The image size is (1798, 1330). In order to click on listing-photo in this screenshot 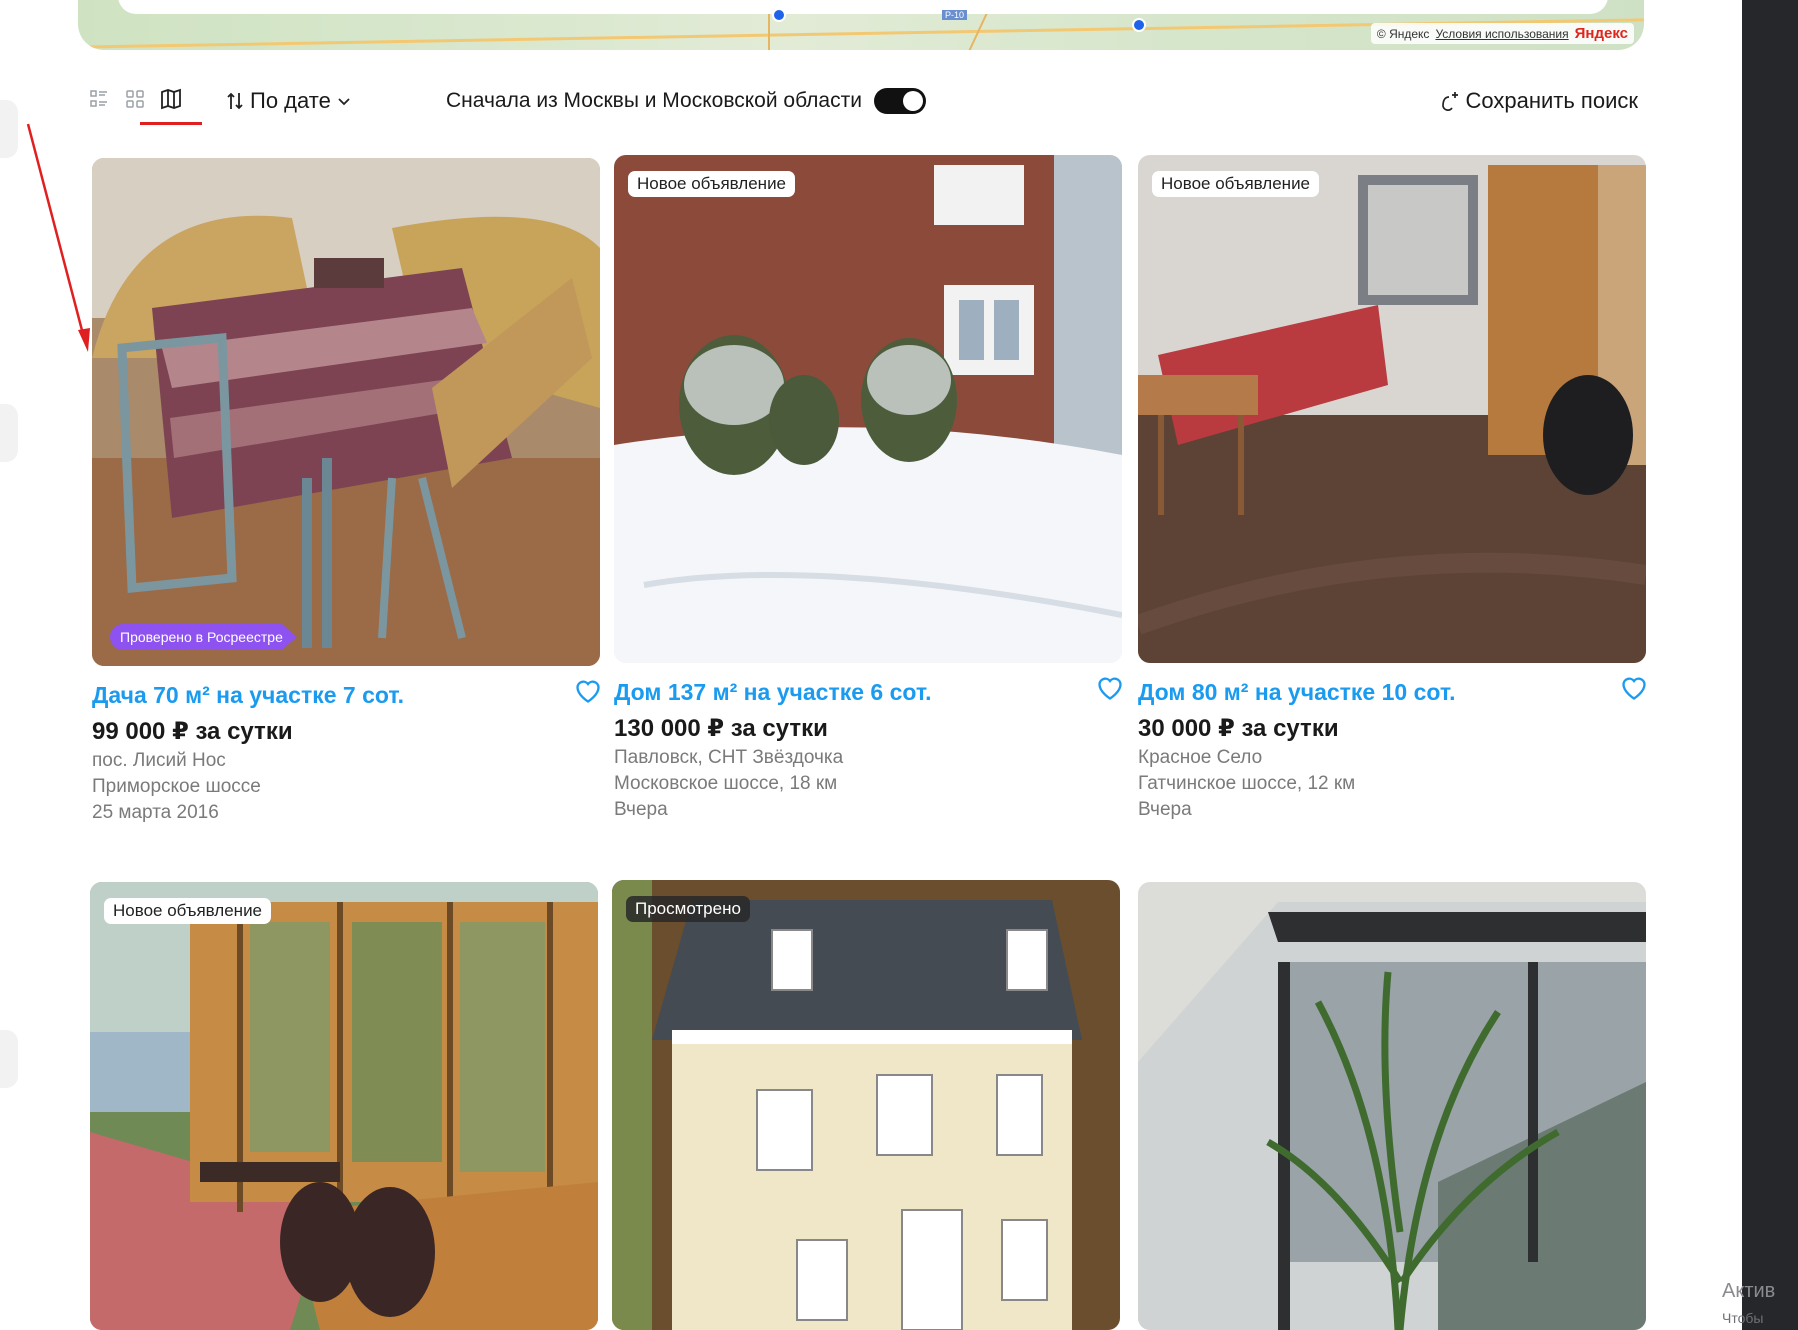, I will do `click(1392, 1106)`.